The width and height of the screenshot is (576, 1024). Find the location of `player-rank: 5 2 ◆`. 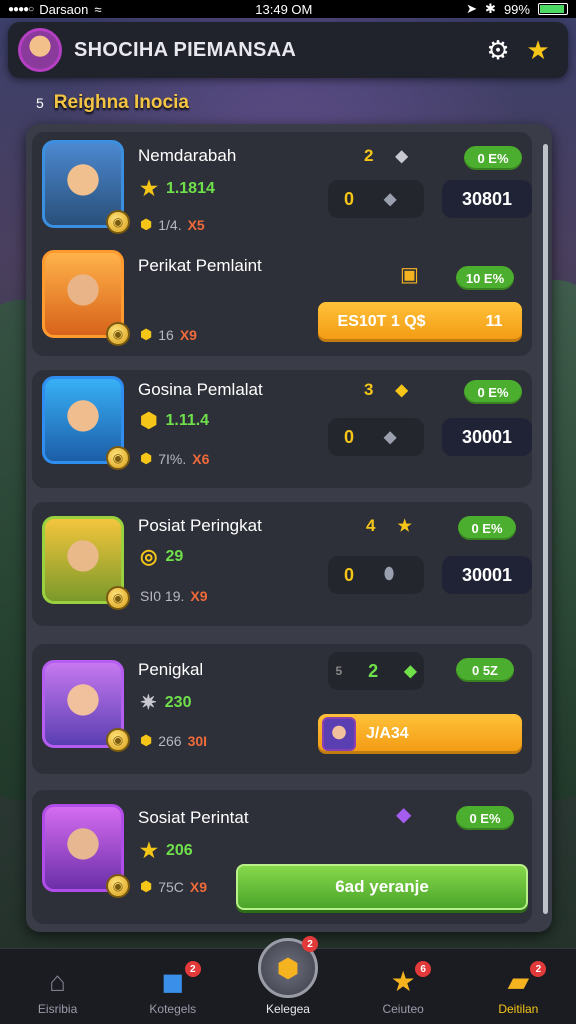

player-rank: 5 2 ◆ is located at coordinates (376, 671).